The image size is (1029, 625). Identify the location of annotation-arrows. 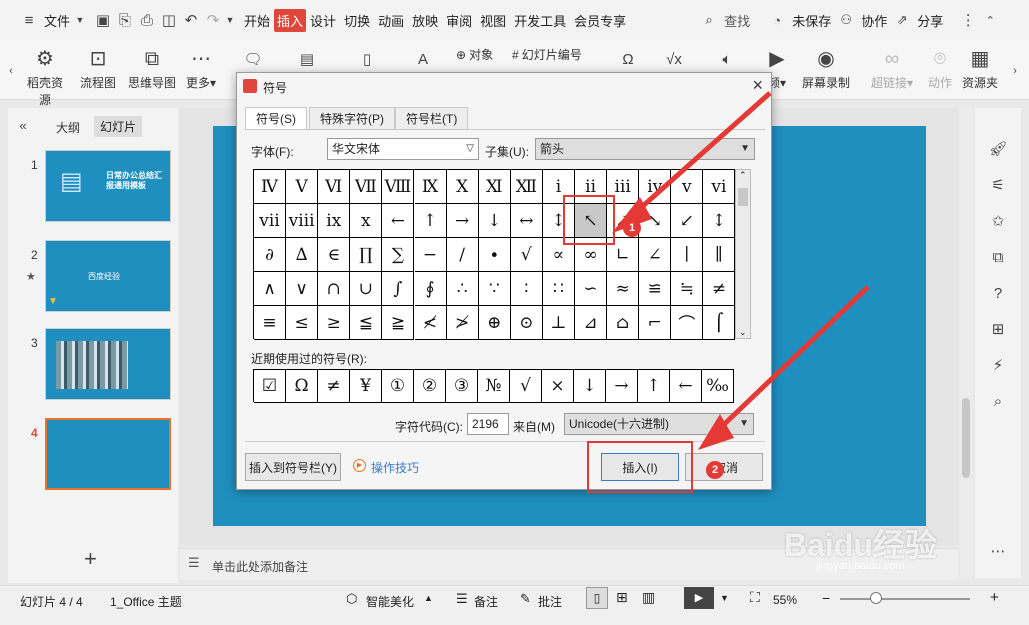
(741, 270).